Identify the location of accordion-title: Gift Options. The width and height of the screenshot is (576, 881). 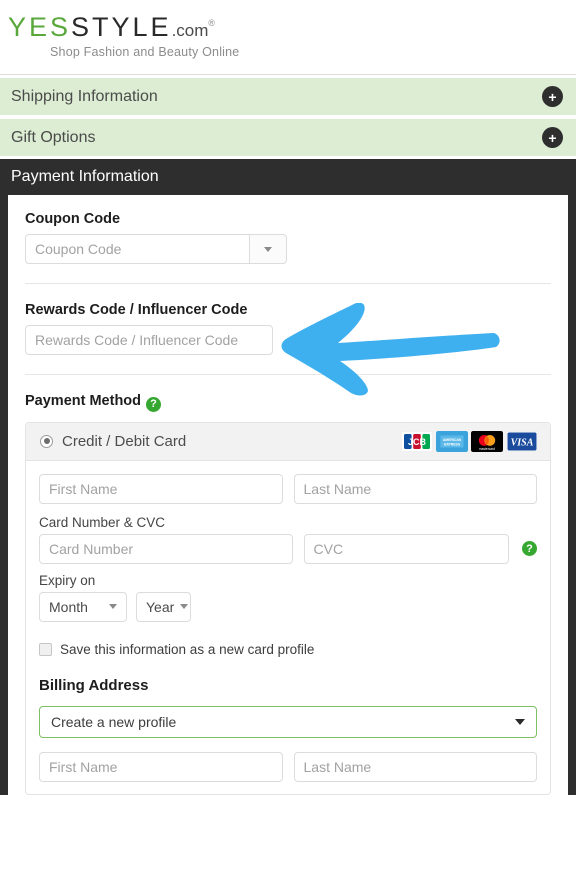
(53, 137).